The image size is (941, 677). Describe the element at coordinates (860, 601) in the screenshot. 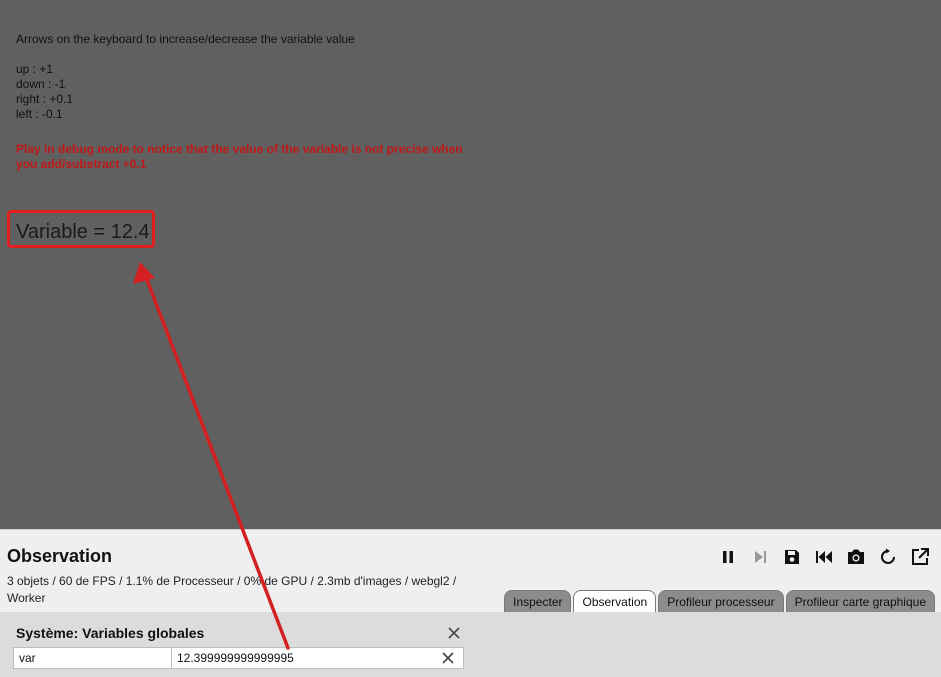

I see `tab-profileur-carte-graphique: Profileur carte graphique` at that location.